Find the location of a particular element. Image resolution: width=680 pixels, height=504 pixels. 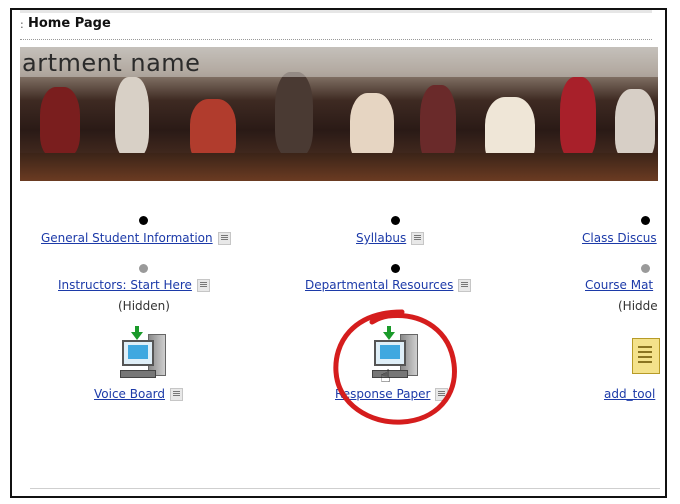

tool-link-add-tool: add_tool is located at coordinates (629, 394).